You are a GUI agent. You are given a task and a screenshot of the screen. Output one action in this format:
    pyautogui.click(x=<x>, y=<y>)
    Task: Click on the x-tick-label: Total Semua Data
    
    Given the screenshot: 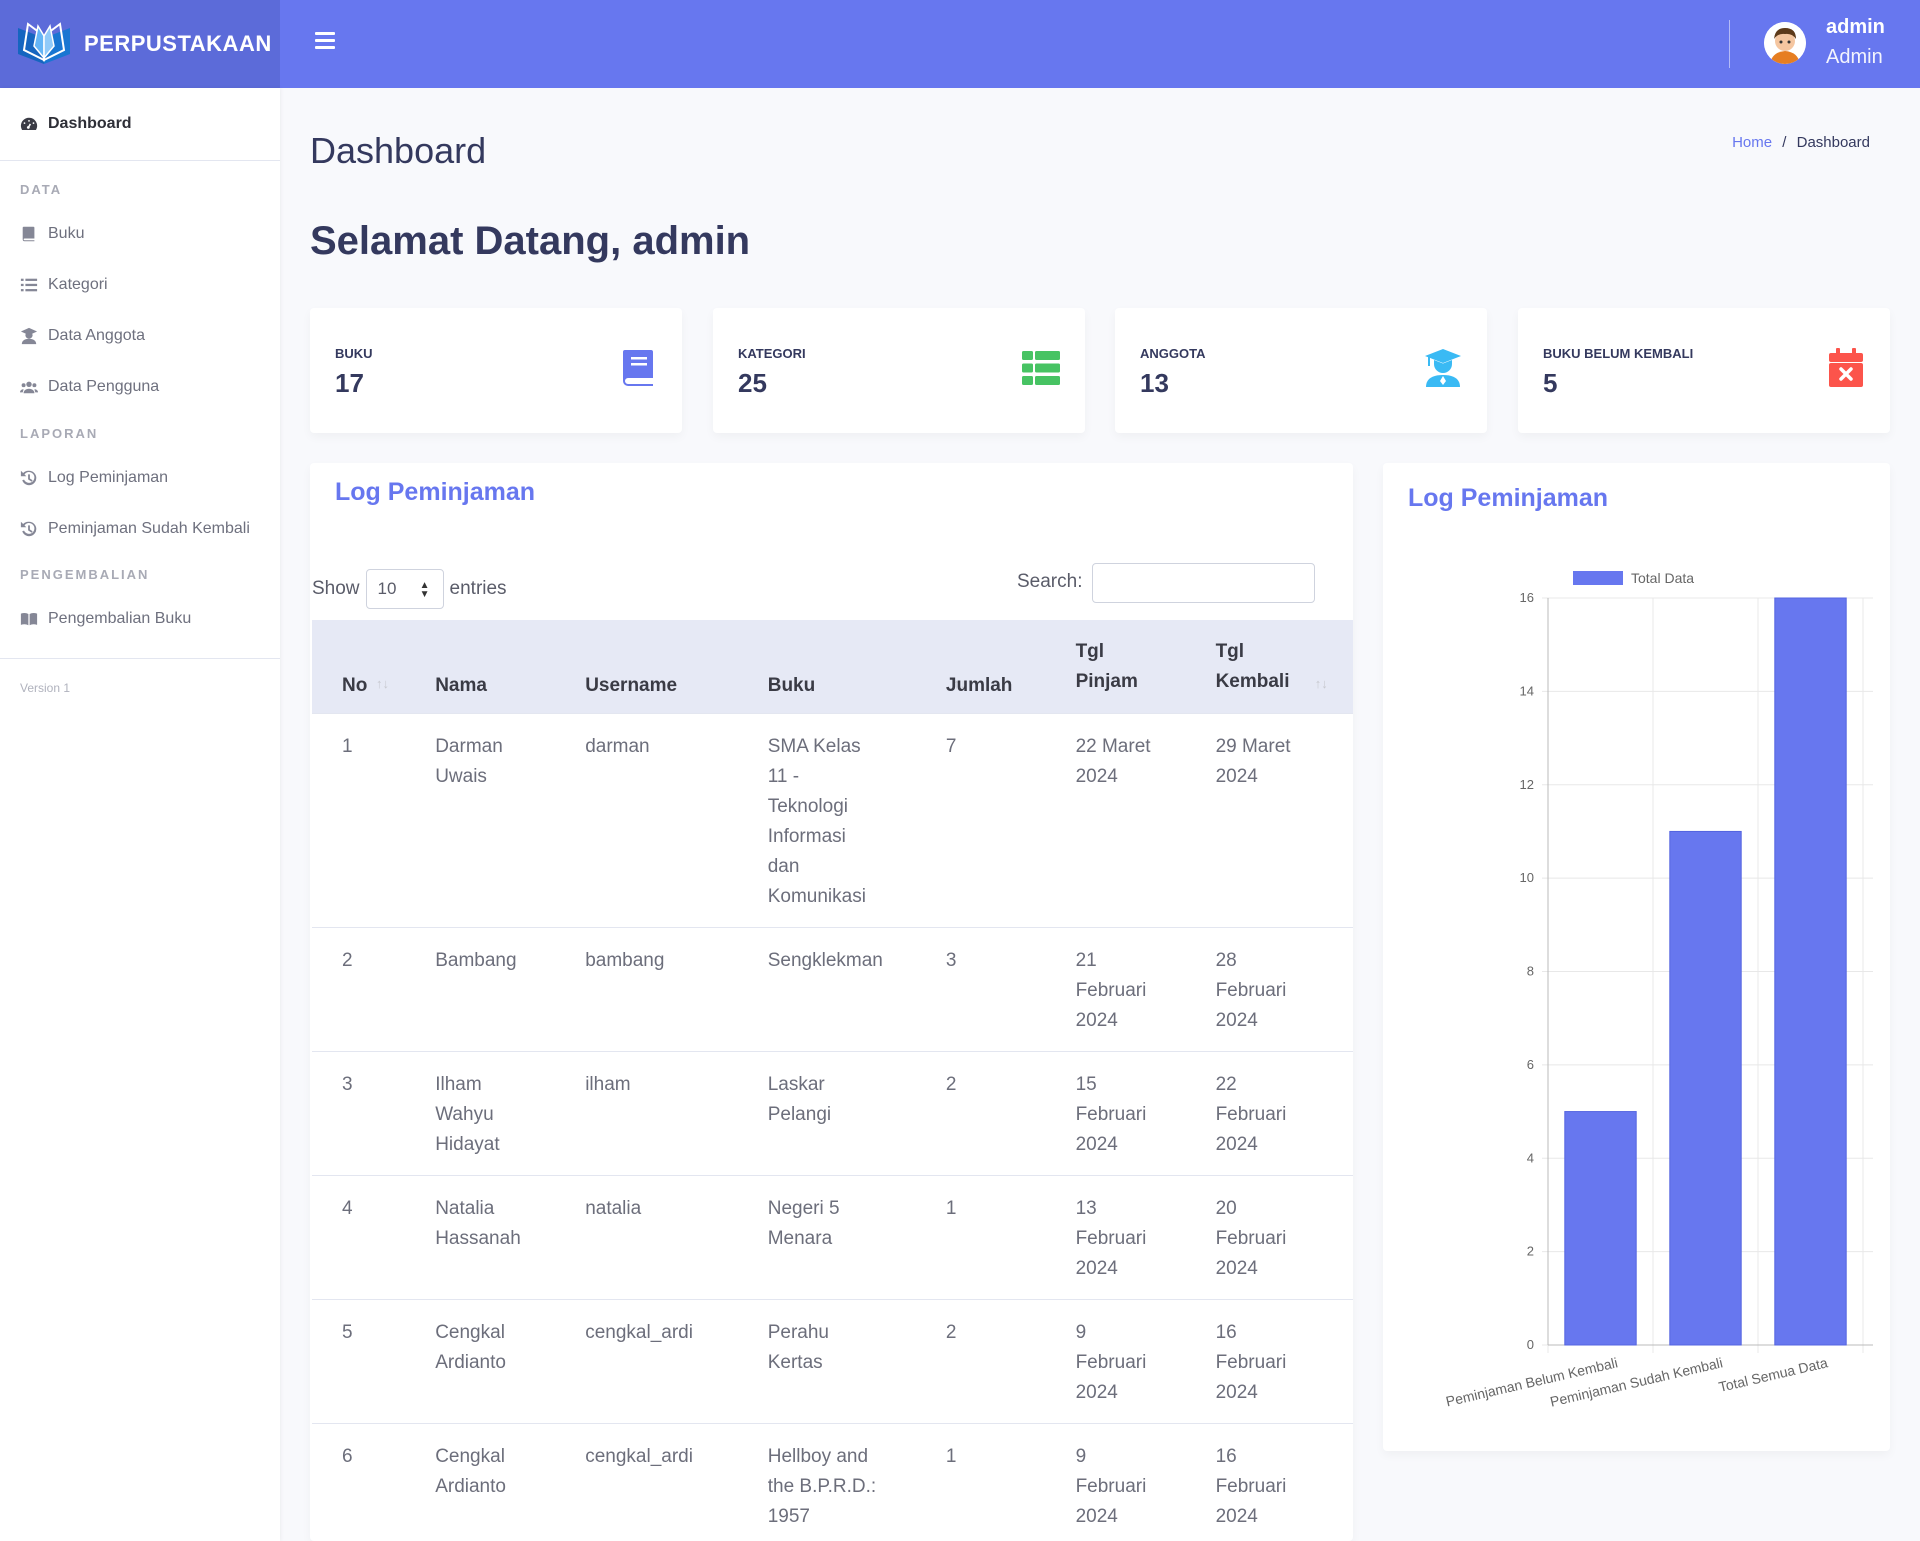 What is the action you would take?
    pyautogui.click(x=1773, y=1374)
    